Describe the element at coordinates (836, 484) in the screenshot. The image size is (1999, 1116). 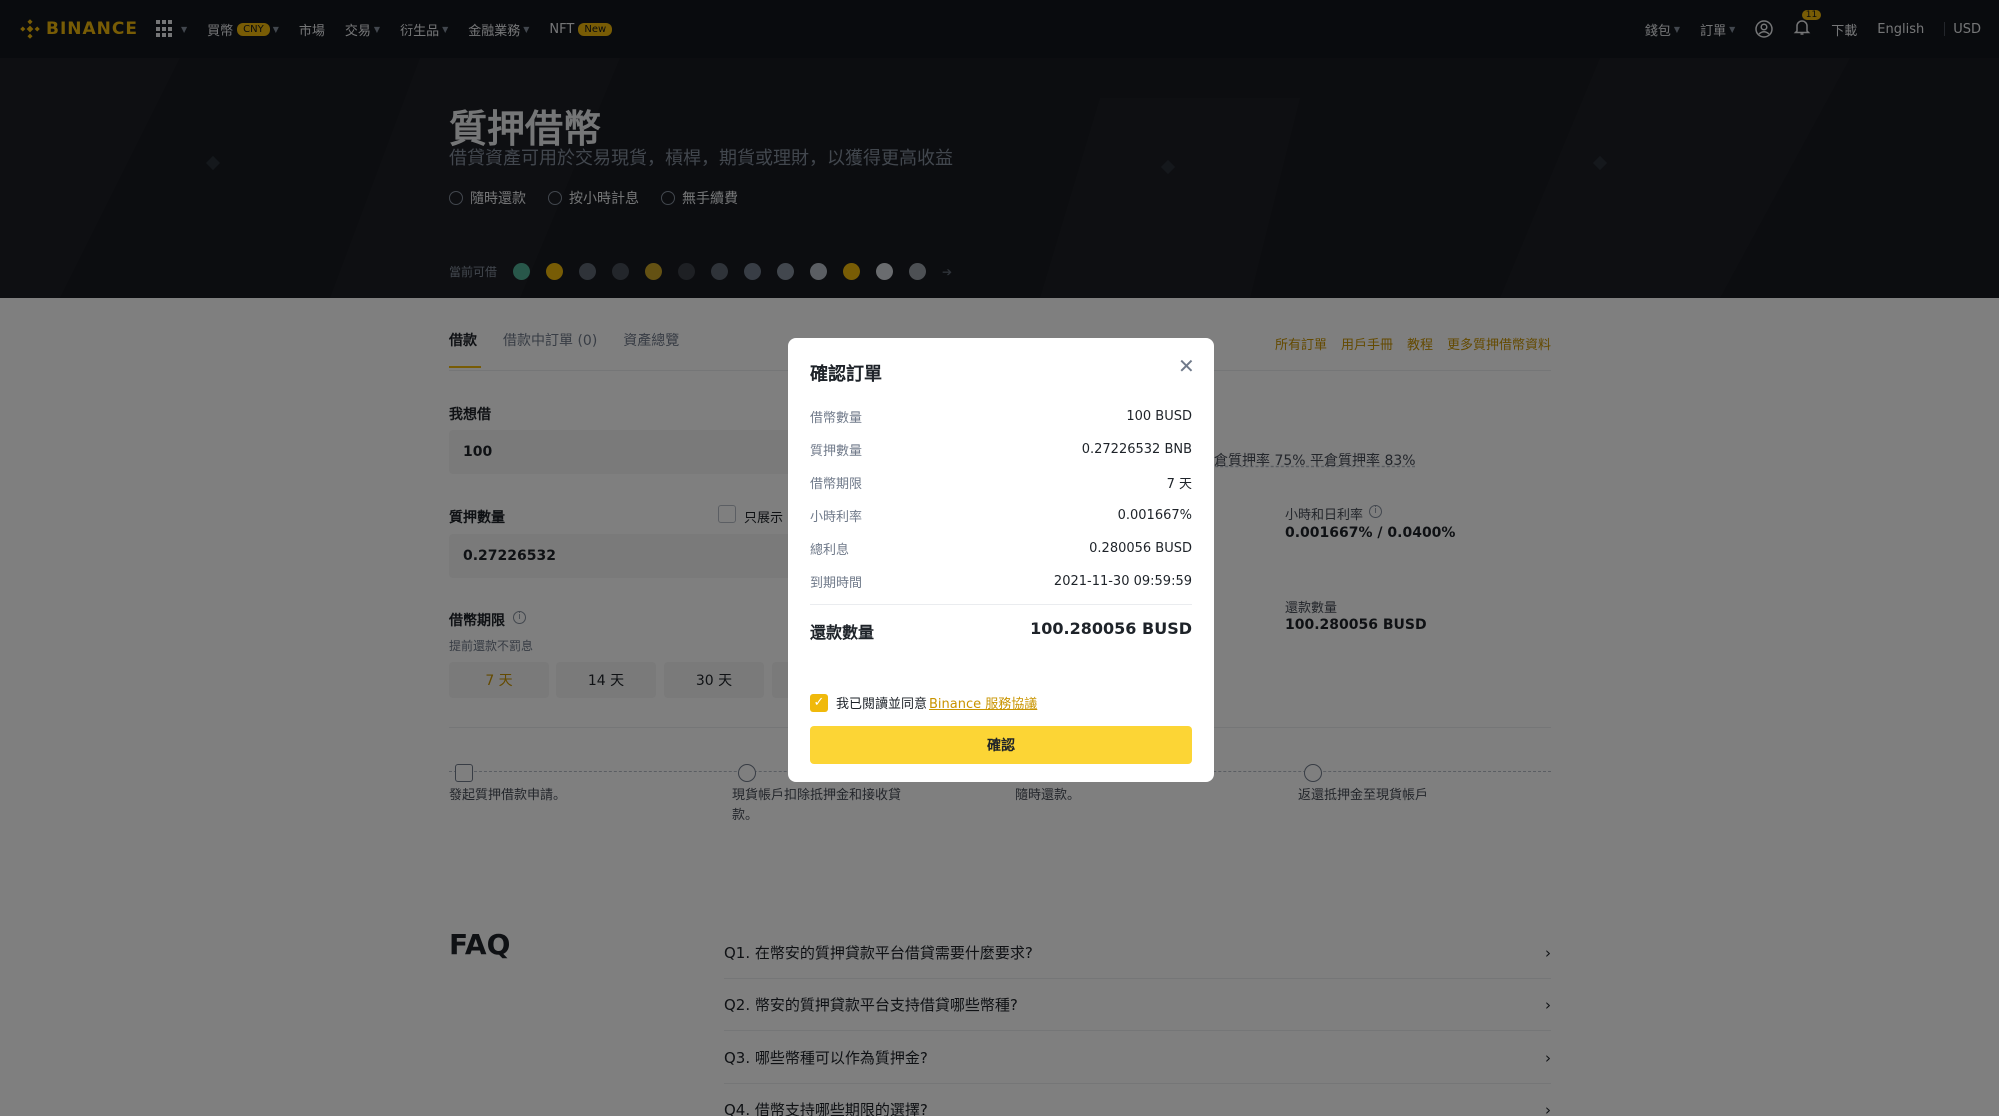
I see `detail-label: 借幣期限` at that location.